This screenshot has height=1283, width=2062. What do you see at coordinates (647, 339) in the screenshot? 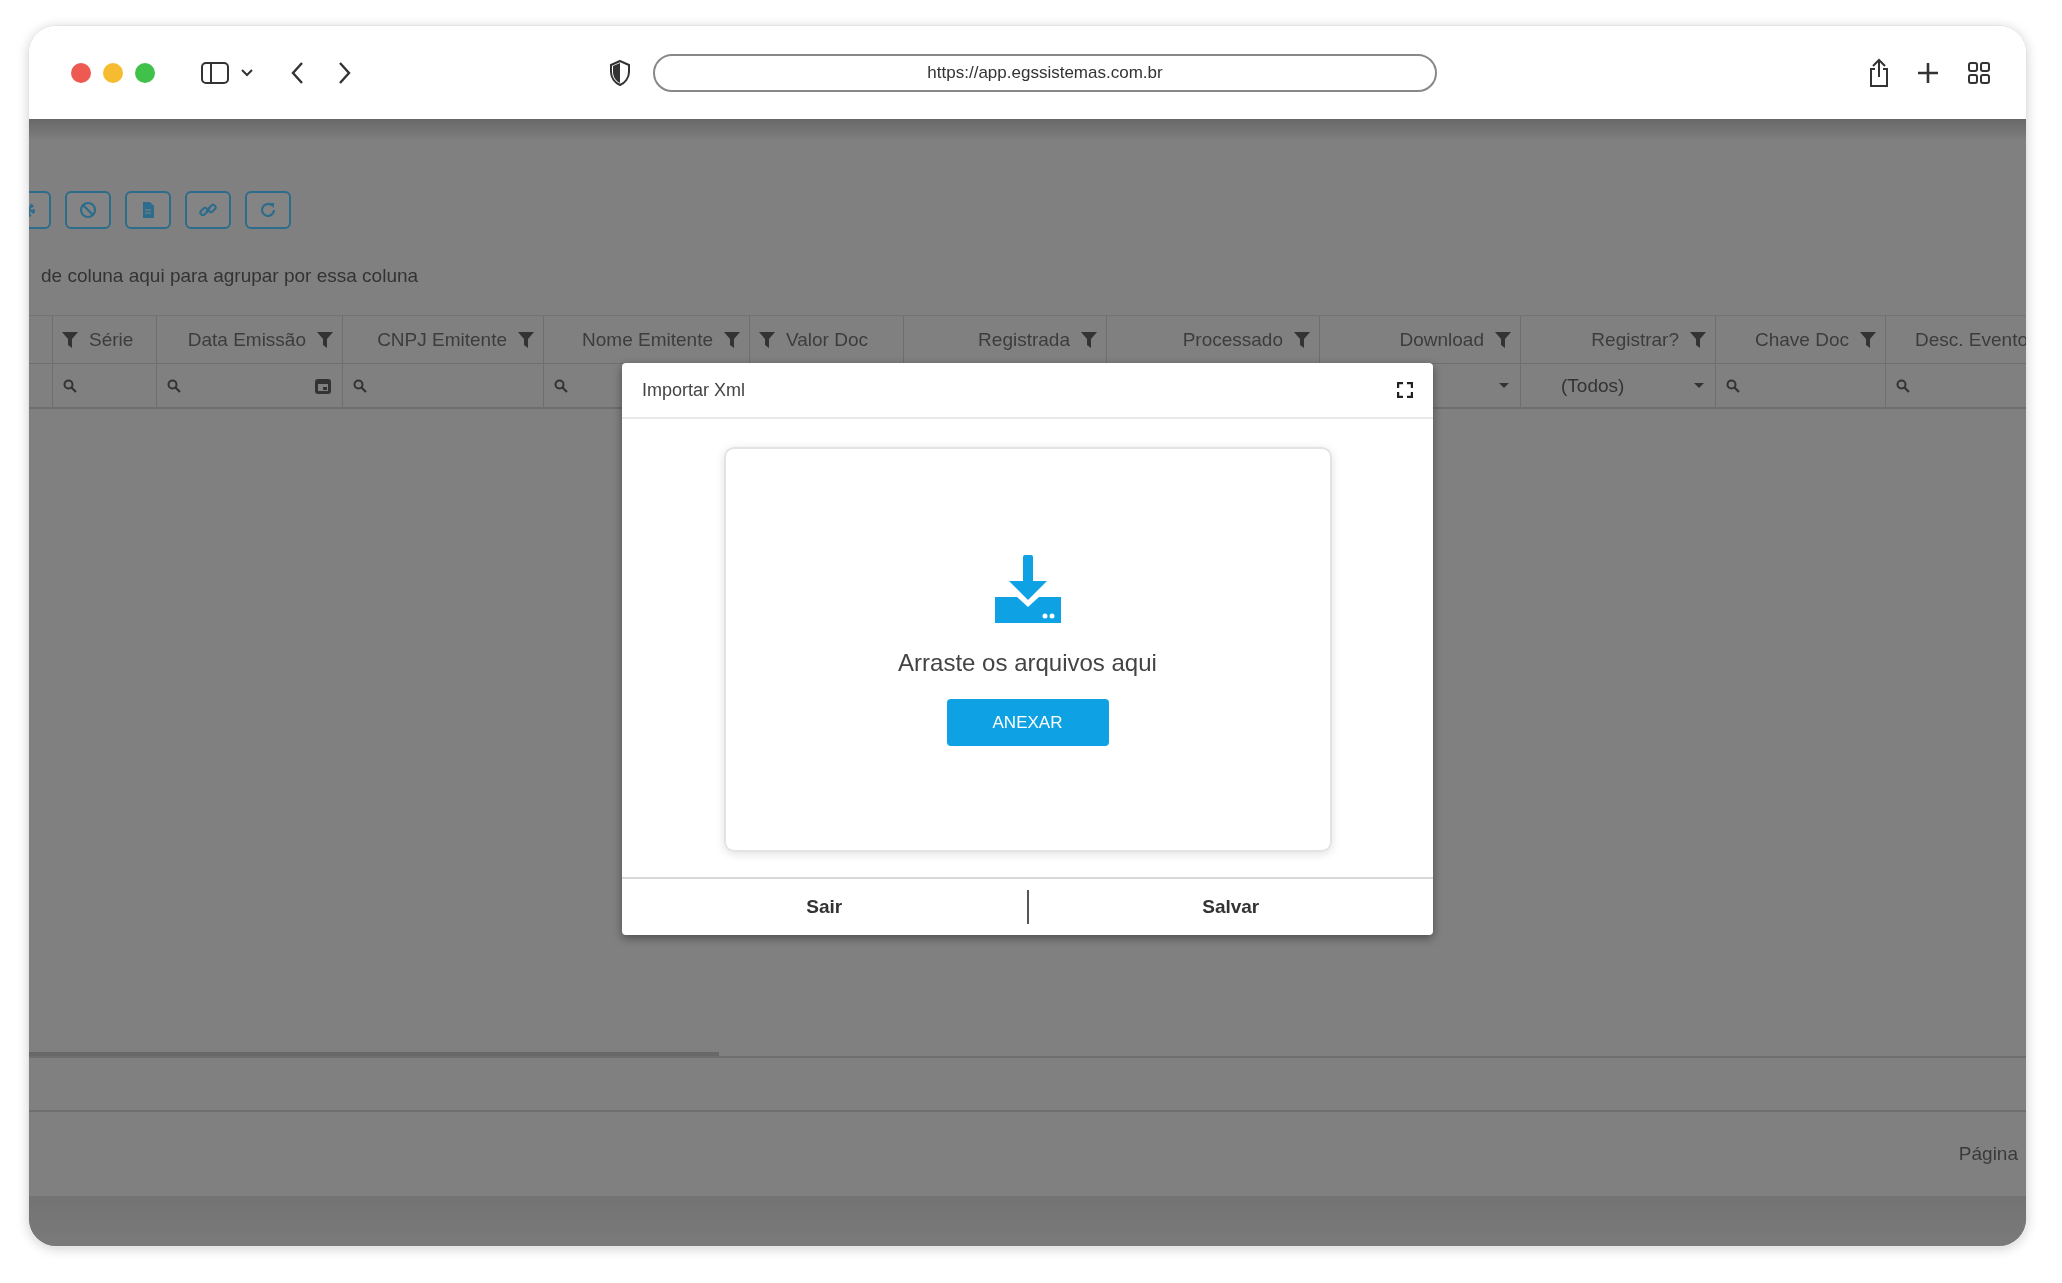
I see `column-label: Nome Emitente` at bounding box center [647, 339].